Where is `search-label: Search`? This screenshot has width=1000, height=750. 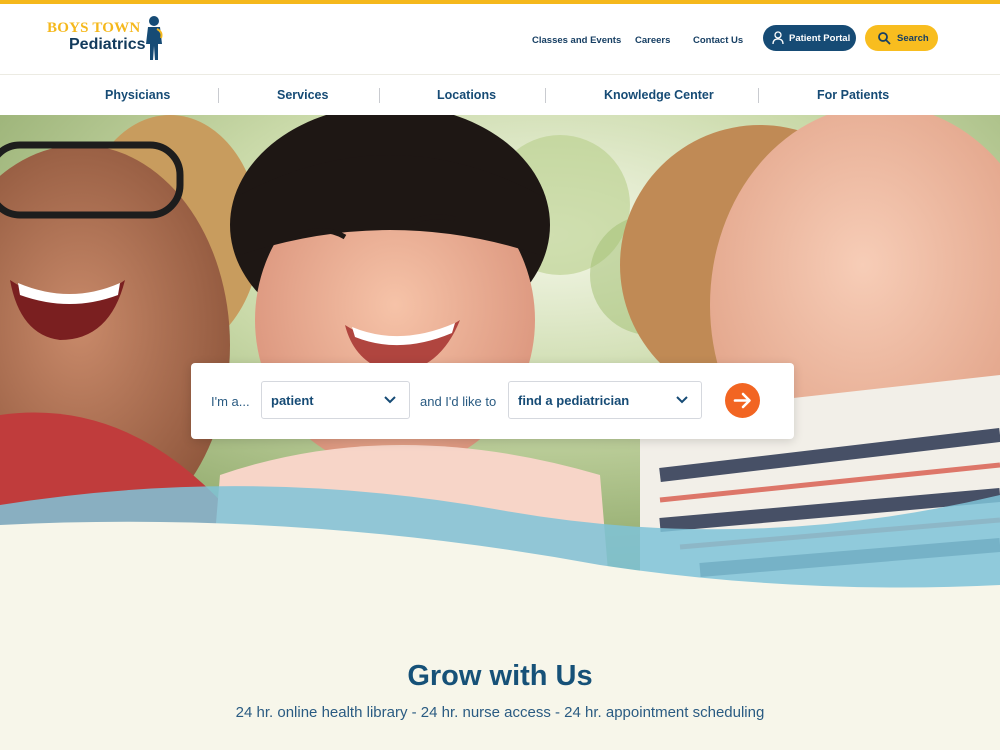
search-label: Search is located at coordinates (913, 38).